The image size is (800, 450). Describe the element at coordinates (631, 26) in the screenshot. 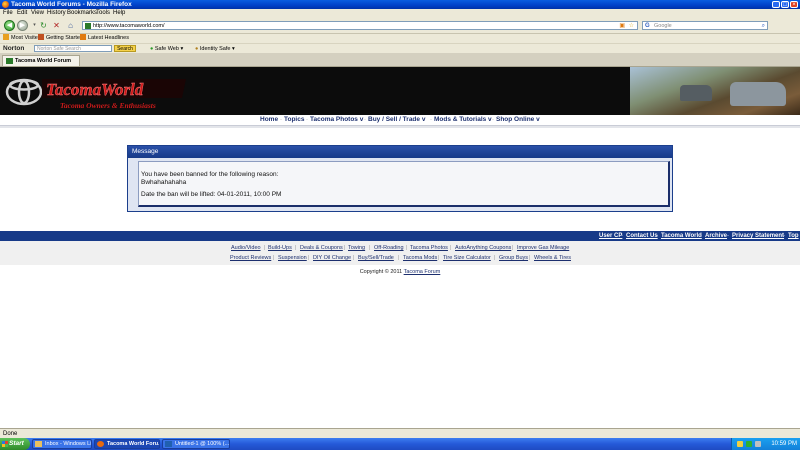

I see `bookmark-star-icon: ☆` at that location.